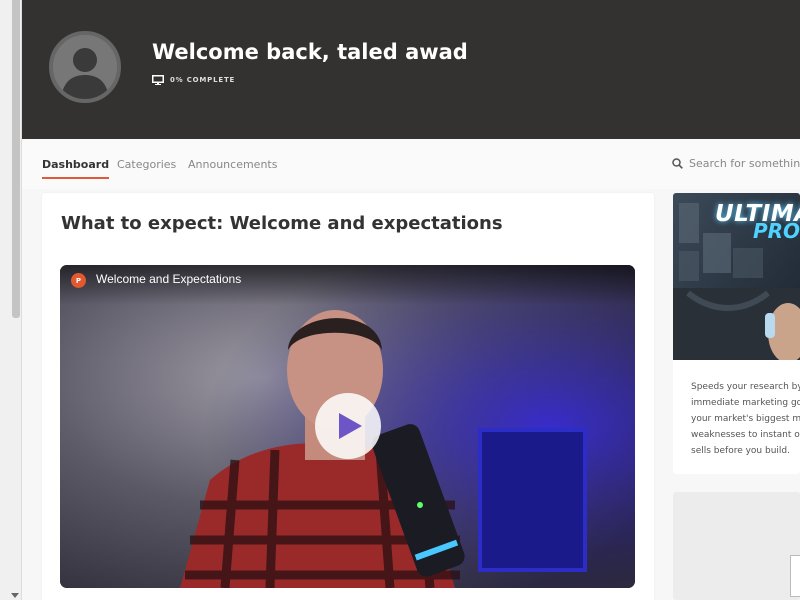 This screenshot has width=800, height=600. I want to click on card-frame-edge, so click(795, 576).